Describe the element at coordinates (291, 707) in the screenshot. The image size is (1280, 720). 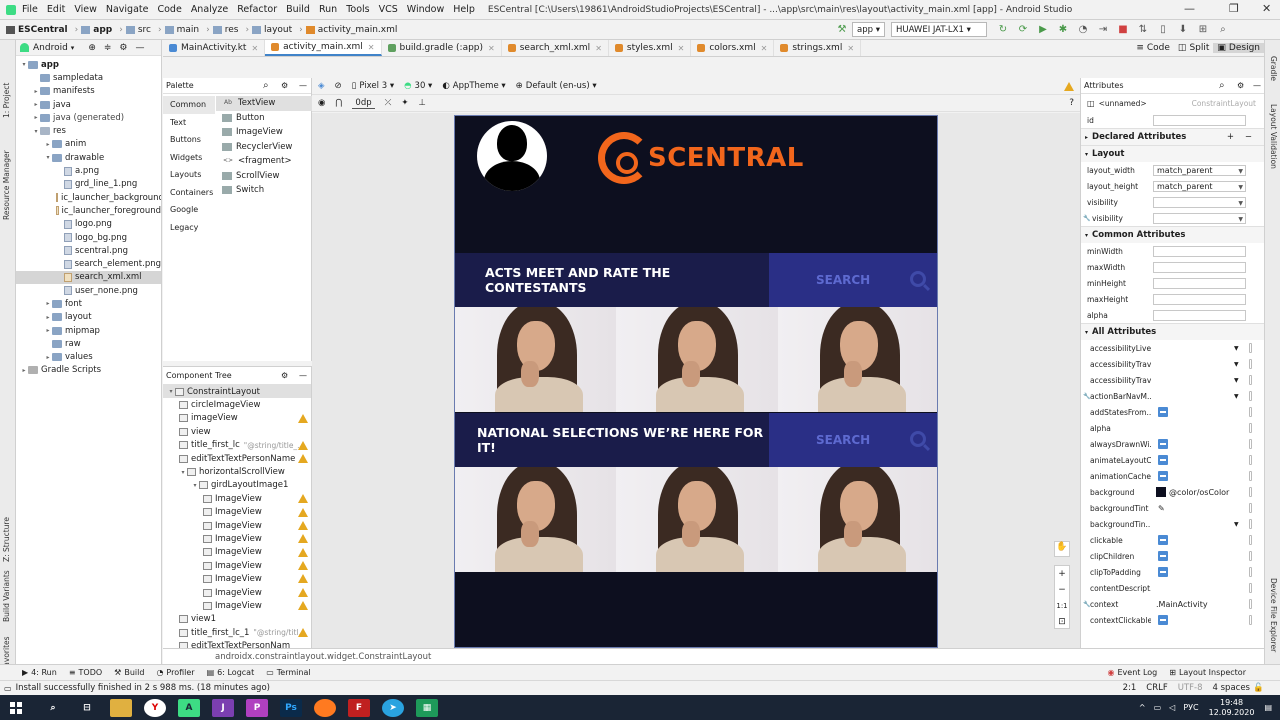
I see `photoshop-icon: Ps` at that location.